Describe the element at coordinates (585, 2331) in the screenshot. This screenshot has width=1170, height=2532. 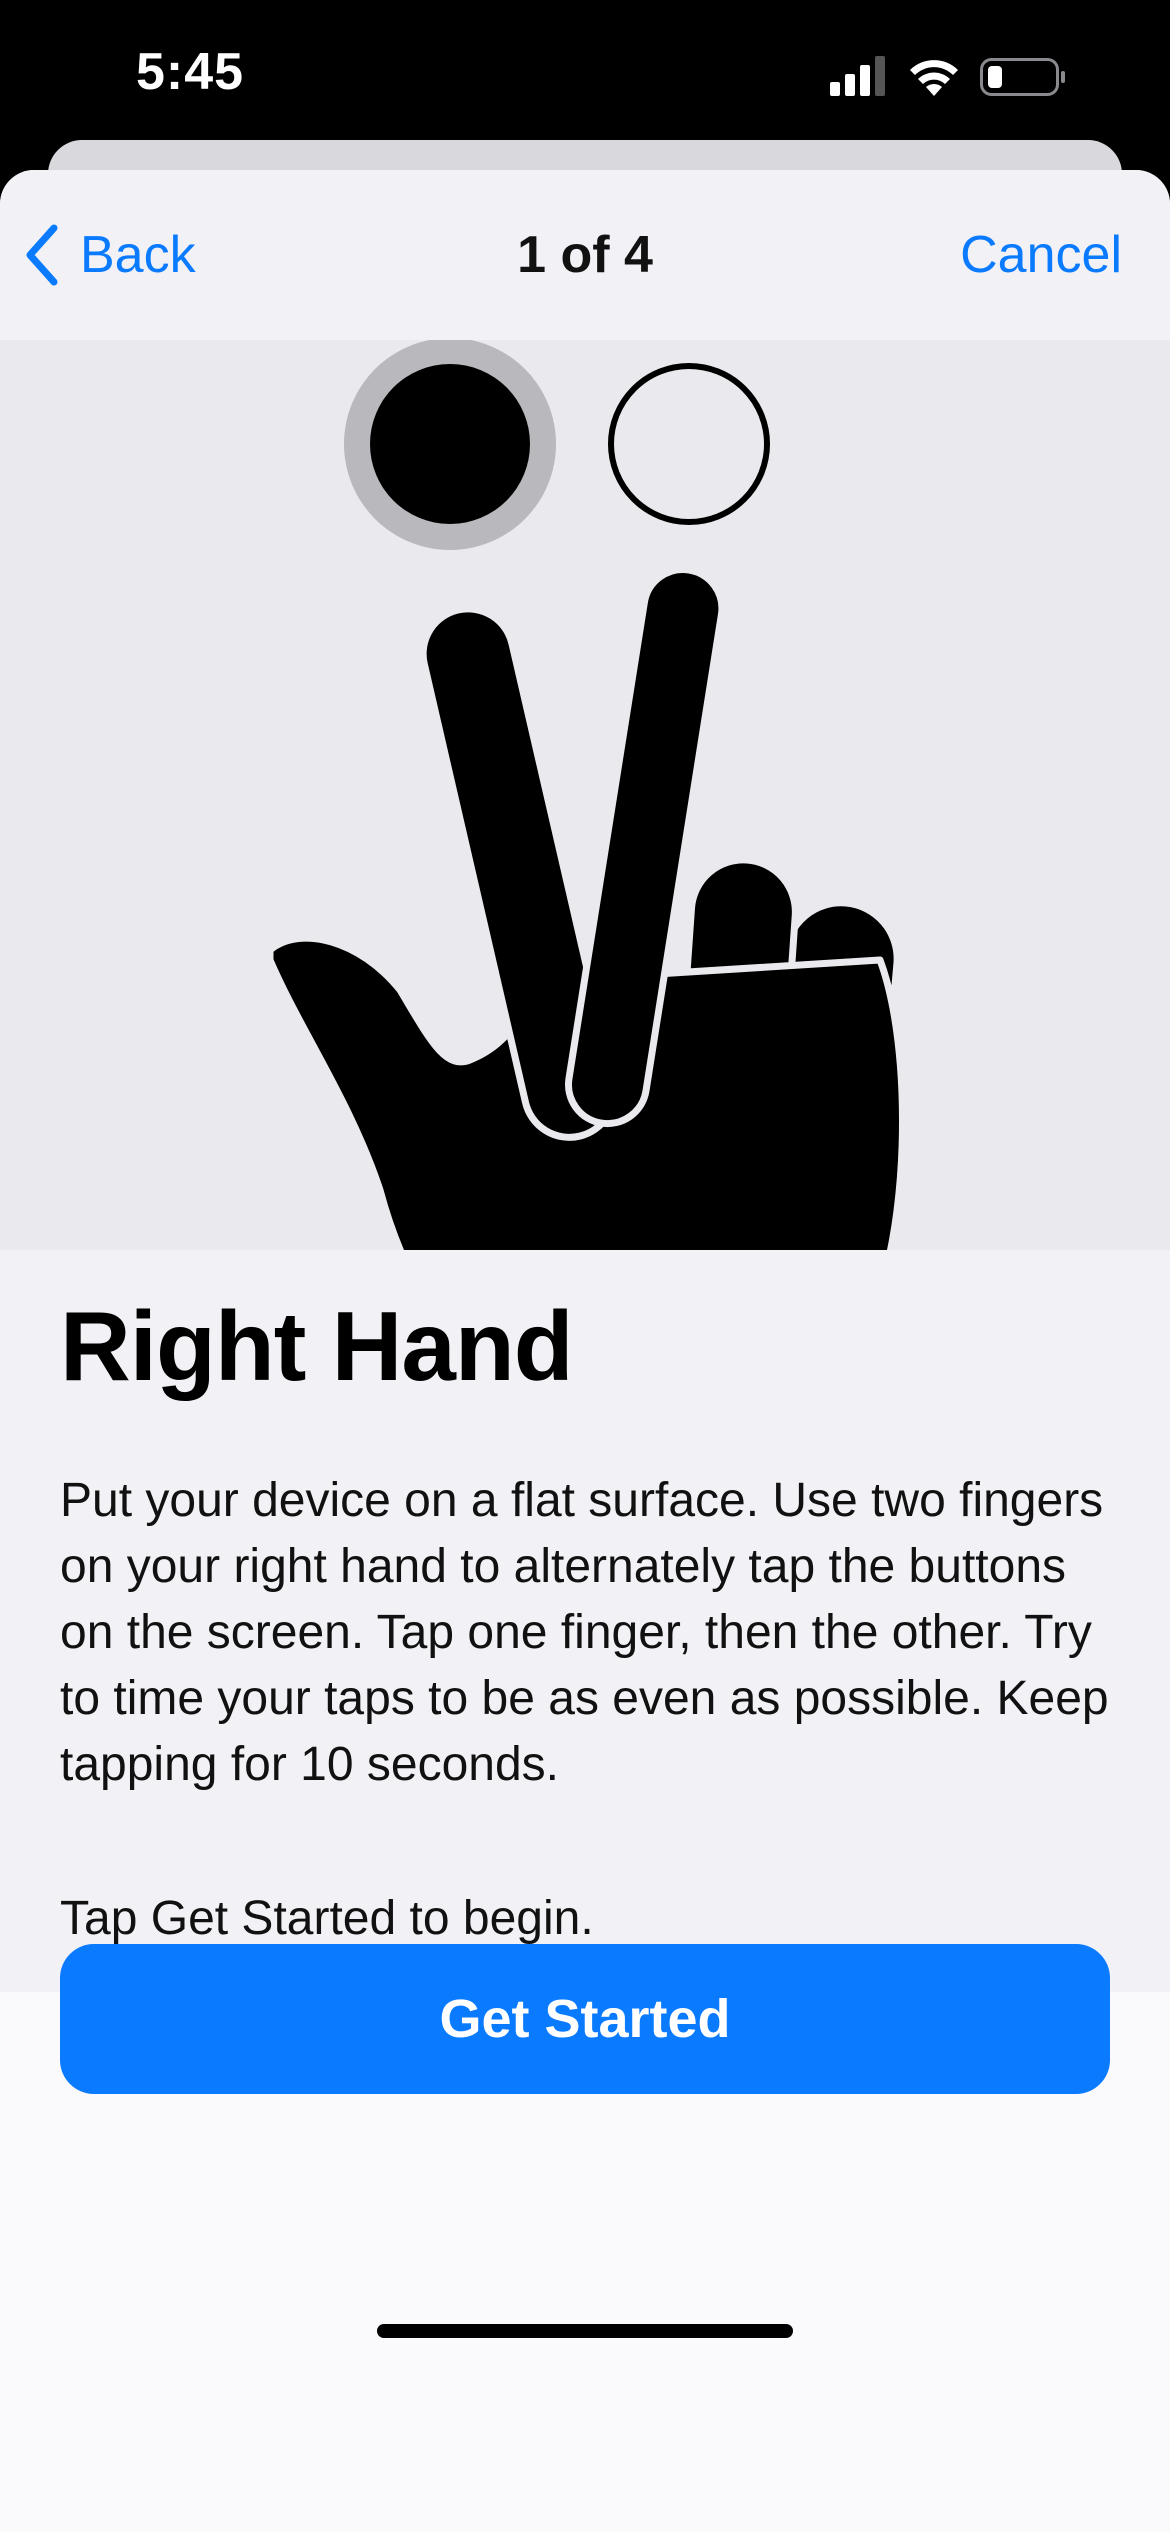
I see `home-indicator` at that location.